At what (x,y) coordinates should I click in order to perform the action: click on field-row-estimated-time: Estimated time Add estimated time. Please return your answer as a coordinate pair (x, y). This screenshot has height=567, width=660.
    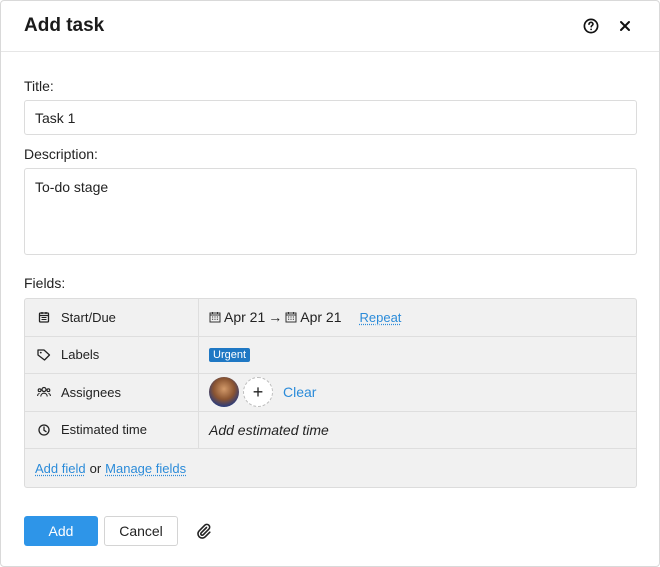
    Looking at the image, I should click on (330, 430).